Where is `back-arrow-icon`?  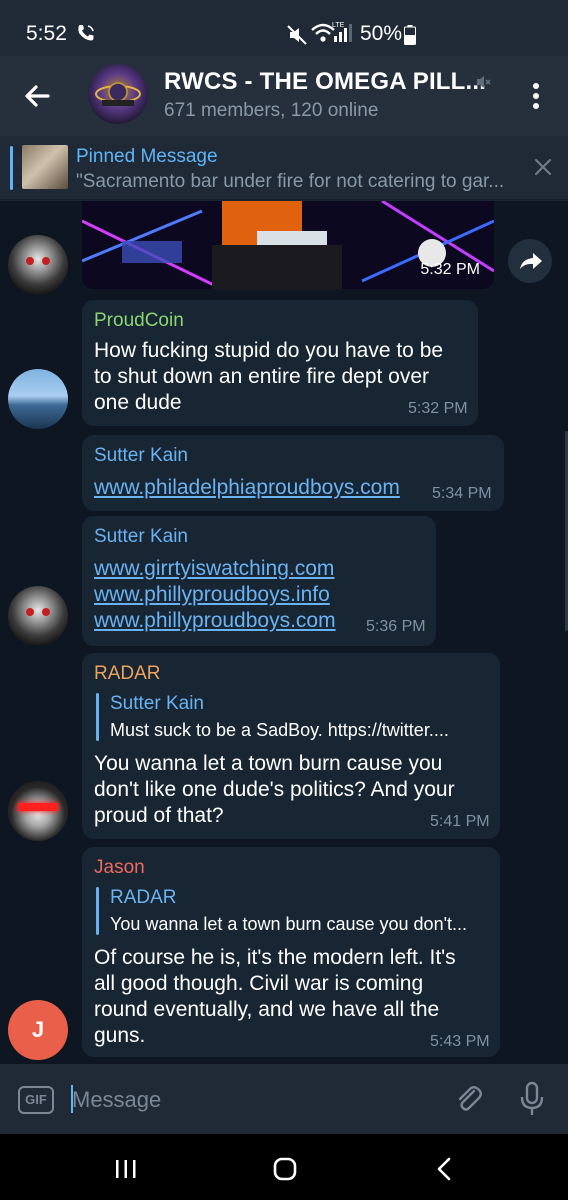
back-arrow-icon is located at coordinates (37, 96).